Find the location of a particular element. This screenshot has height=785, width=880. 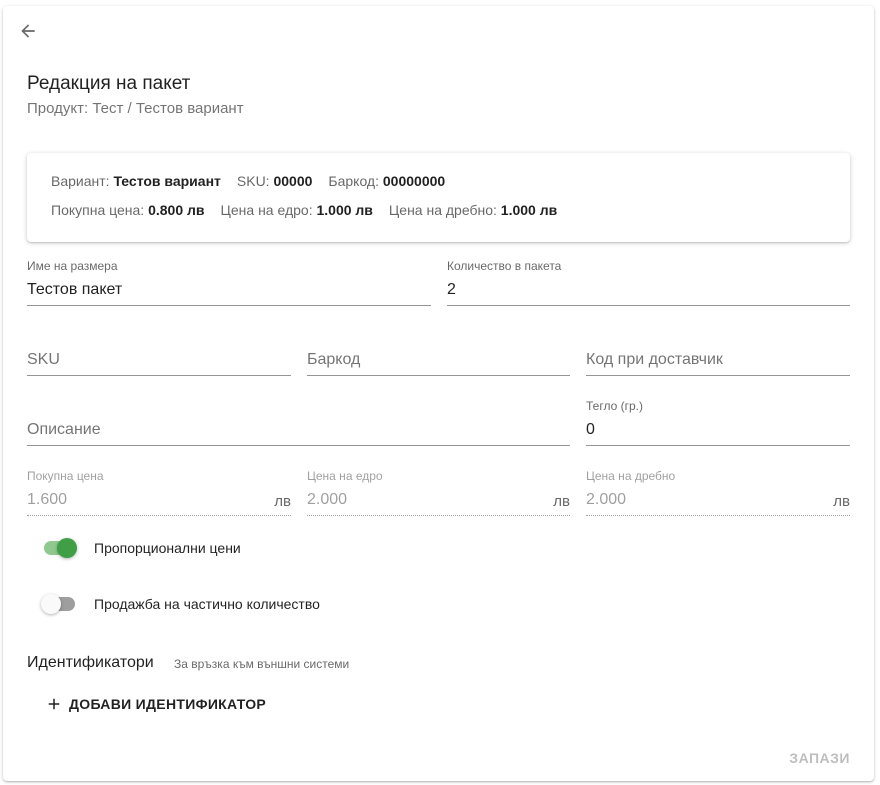

info-retail-value: 1.000 лв is located at coordinates (529, 209).